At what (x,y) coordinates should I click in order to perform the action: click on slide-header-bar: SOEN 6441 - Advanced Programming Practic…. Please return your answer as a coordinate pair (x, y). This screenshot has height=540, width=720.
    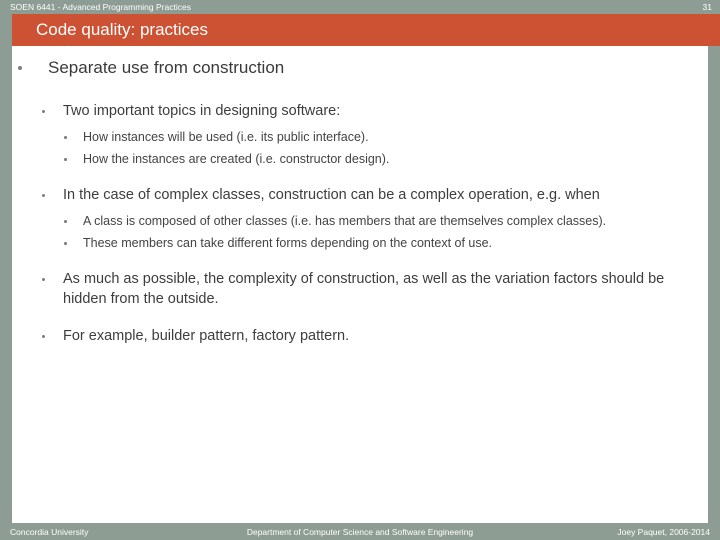
    Looking at the image, I should click on (360, 7).